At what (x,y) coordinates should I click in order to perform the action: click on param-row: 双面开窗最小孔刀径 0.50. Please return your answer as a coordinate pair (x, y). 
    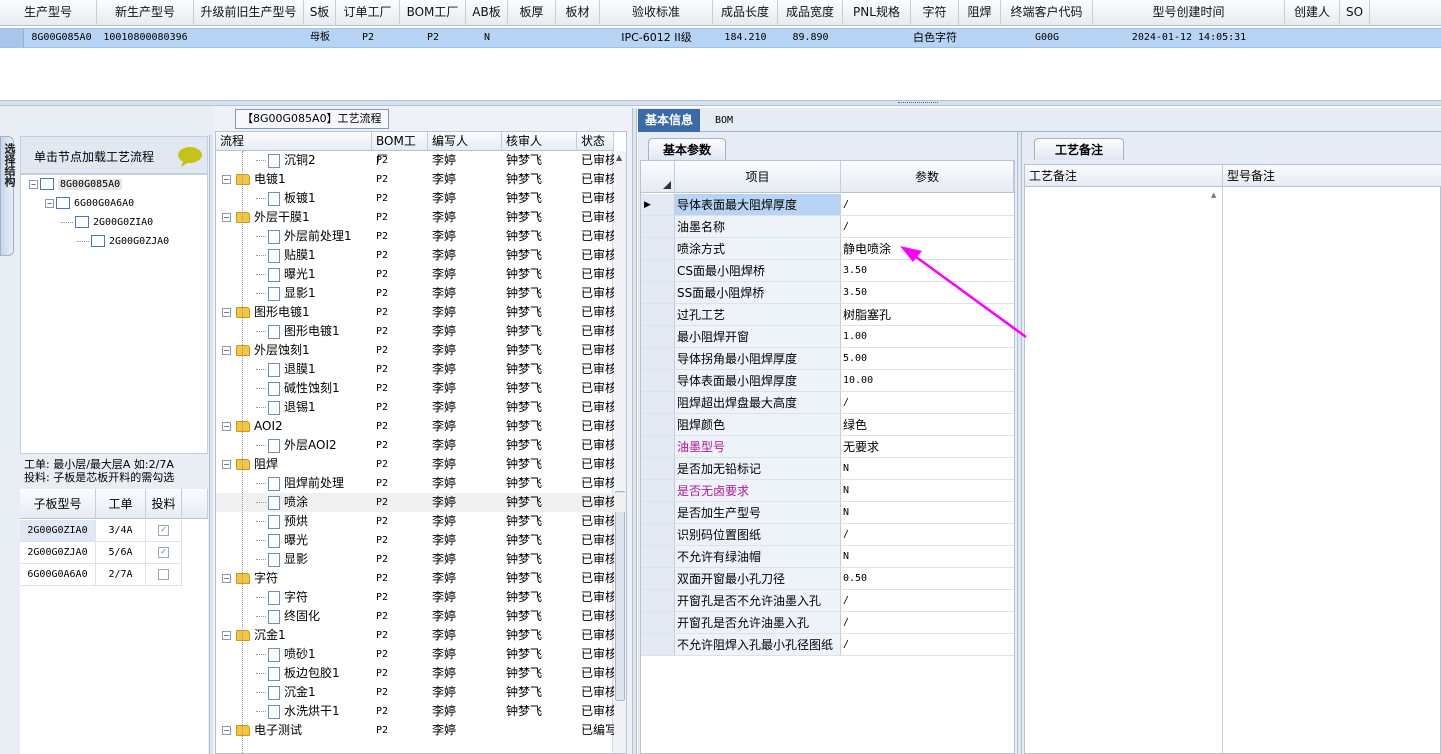
    Looking at the image, I should click on (827, 579).